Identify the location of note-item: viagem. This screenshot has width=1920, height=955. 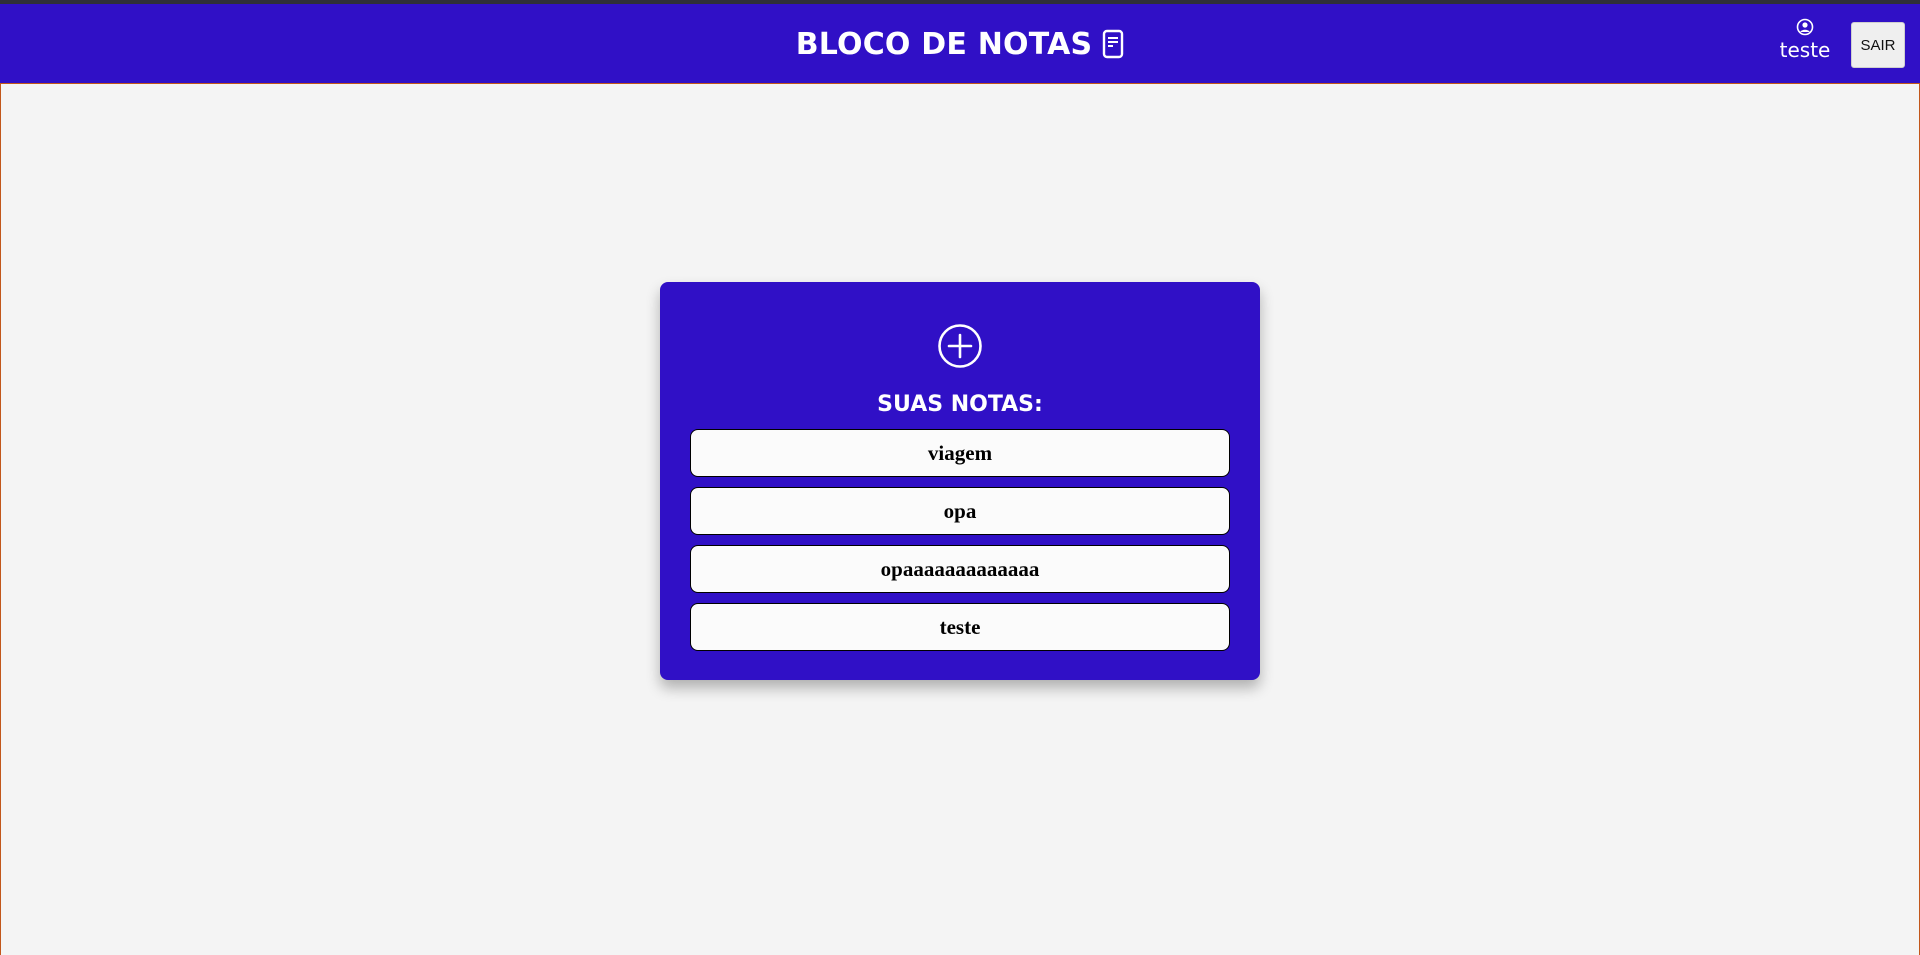
(960, 453).